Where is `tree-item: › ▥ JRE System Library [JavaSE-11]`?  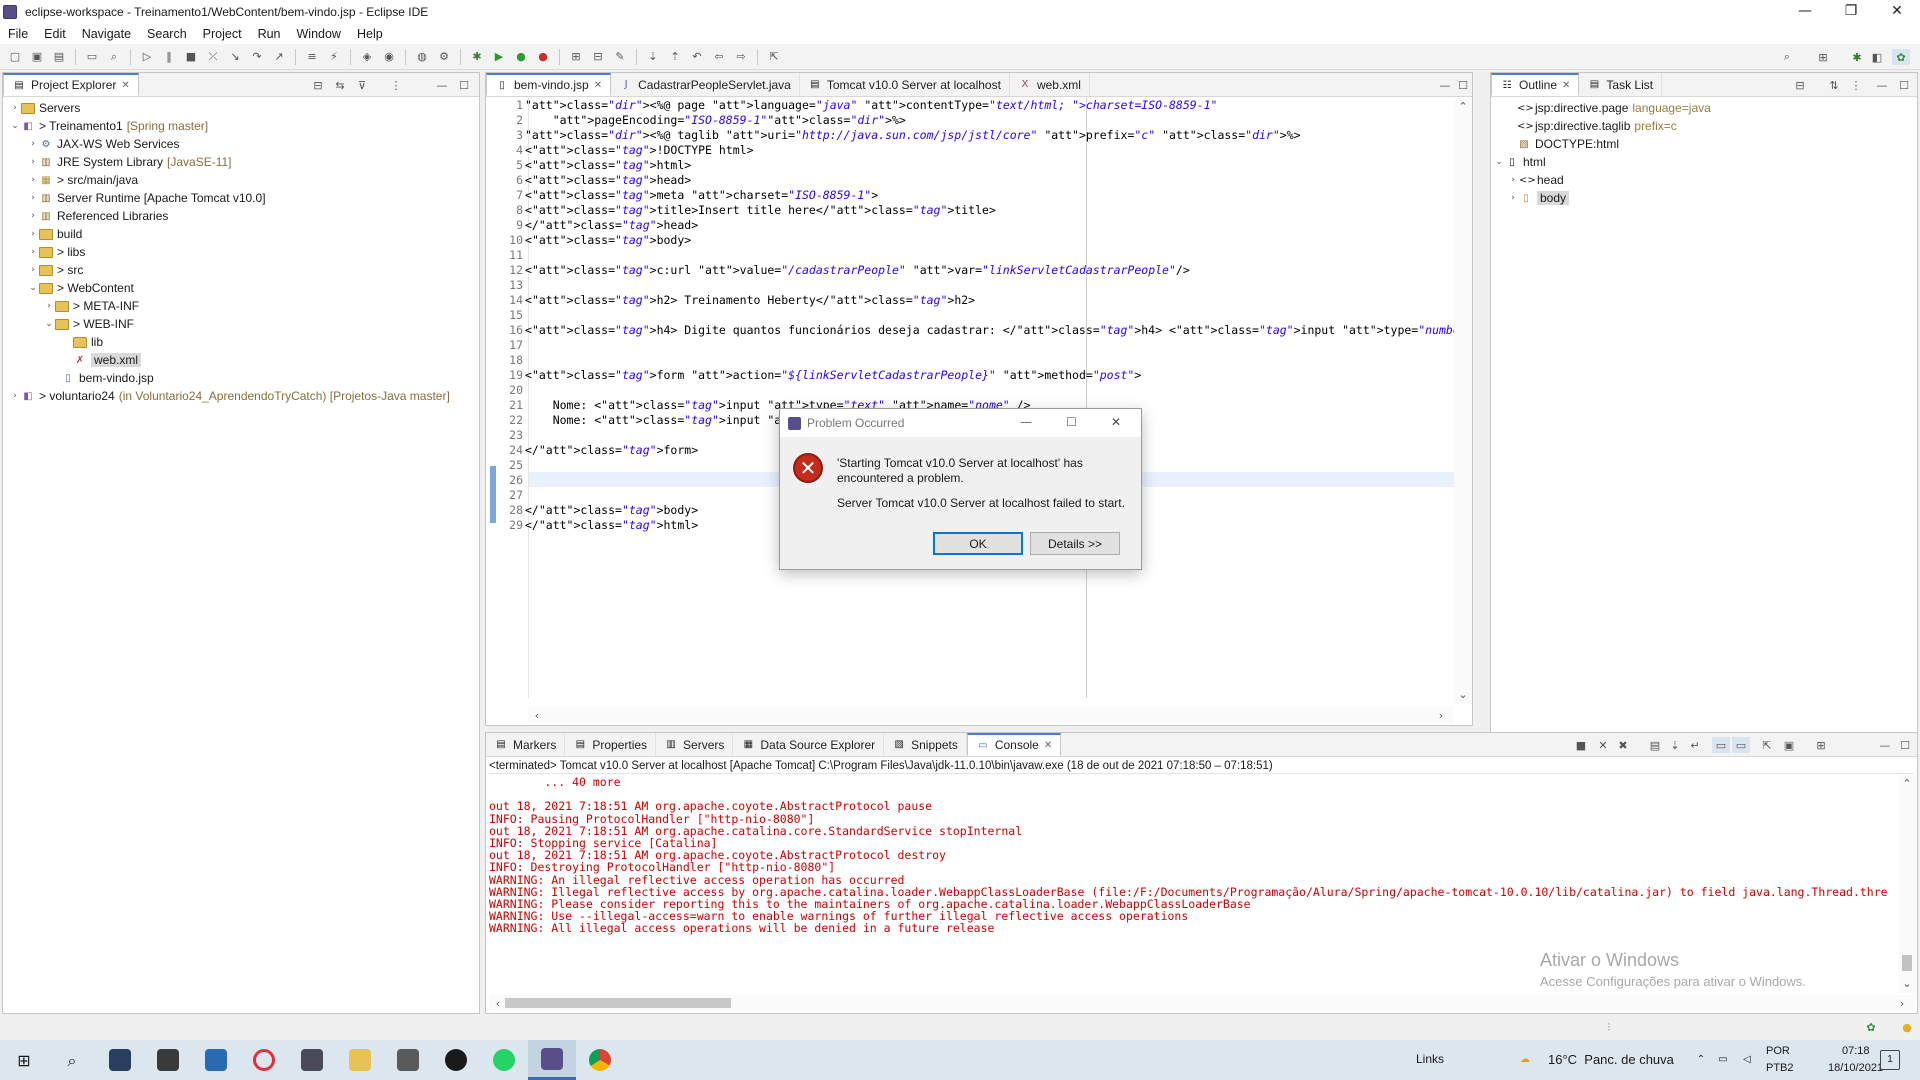
tree-item: › ▥ JRE System Library [JavaSE-11] is located at coordinates (241, 162).